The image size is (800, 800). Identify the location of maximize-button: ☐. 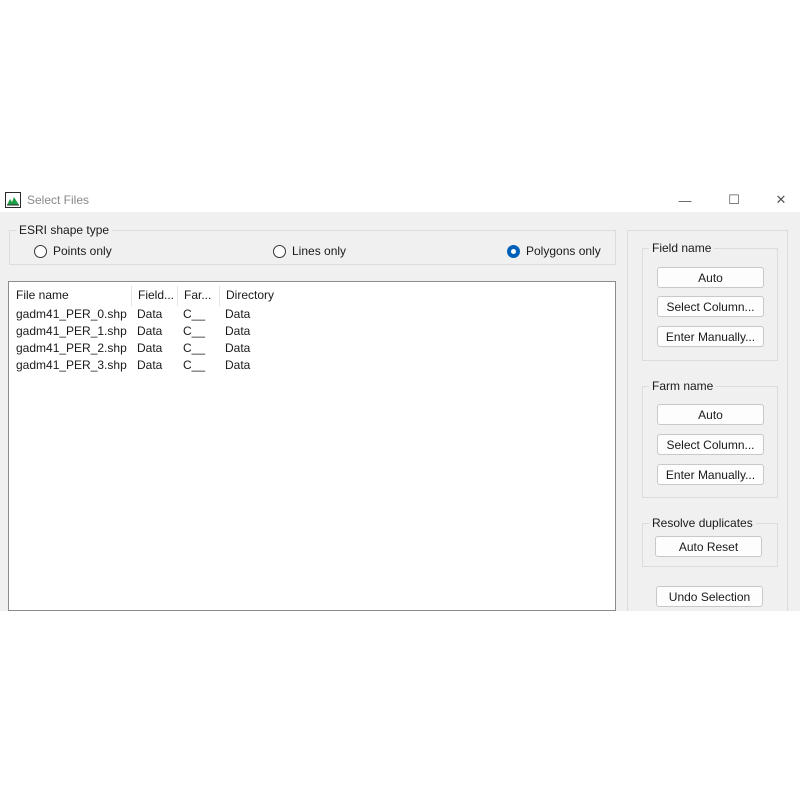
(734, 200).